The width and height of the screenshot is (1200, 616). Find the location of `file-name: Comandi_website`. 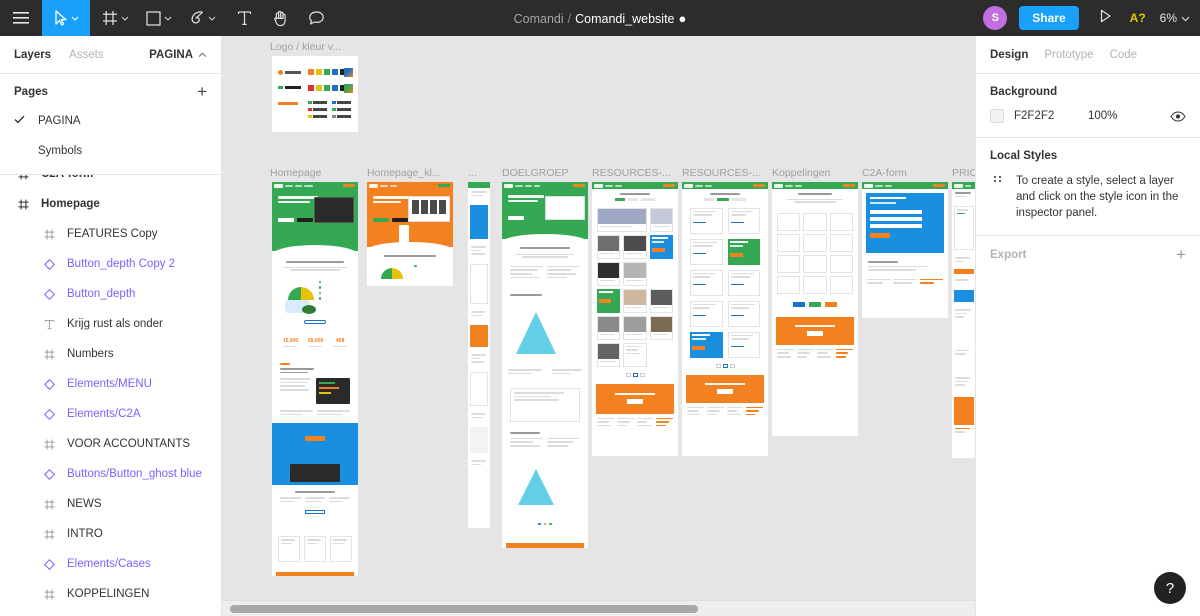

file-name: Comandi_website is located at coordinates (624, 19).